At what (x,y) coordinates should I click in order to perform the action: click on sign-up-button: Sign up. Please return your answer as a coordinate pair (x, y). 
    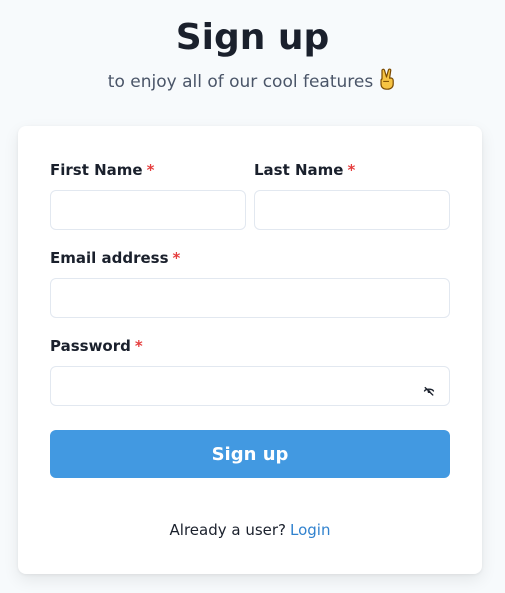
    Looking at the image, I should click on (250, 454).